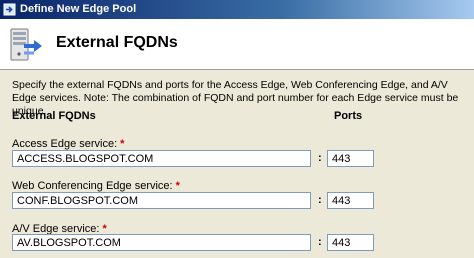  Describe the element at coordinates (92, 186) in the screenshot. I see `web-conferencing-edge-label-text: Web Conferencing Edge service:` at that location.